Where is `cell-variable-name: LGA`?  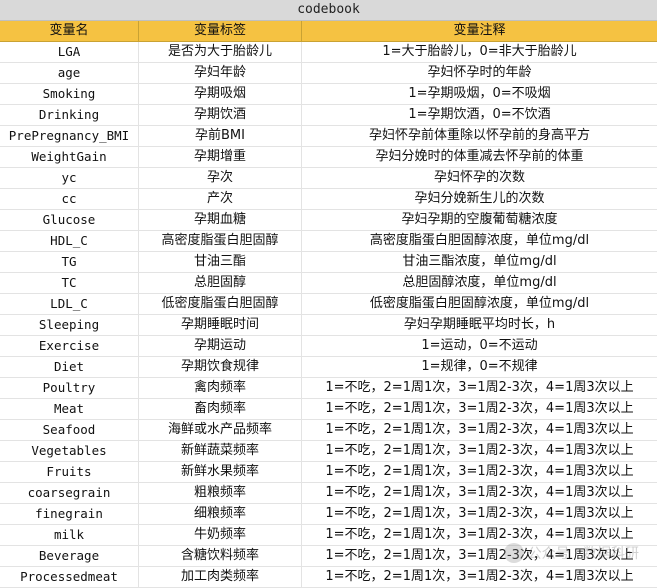 cell-variable-name: LGA is located at coordinates (69, 52).